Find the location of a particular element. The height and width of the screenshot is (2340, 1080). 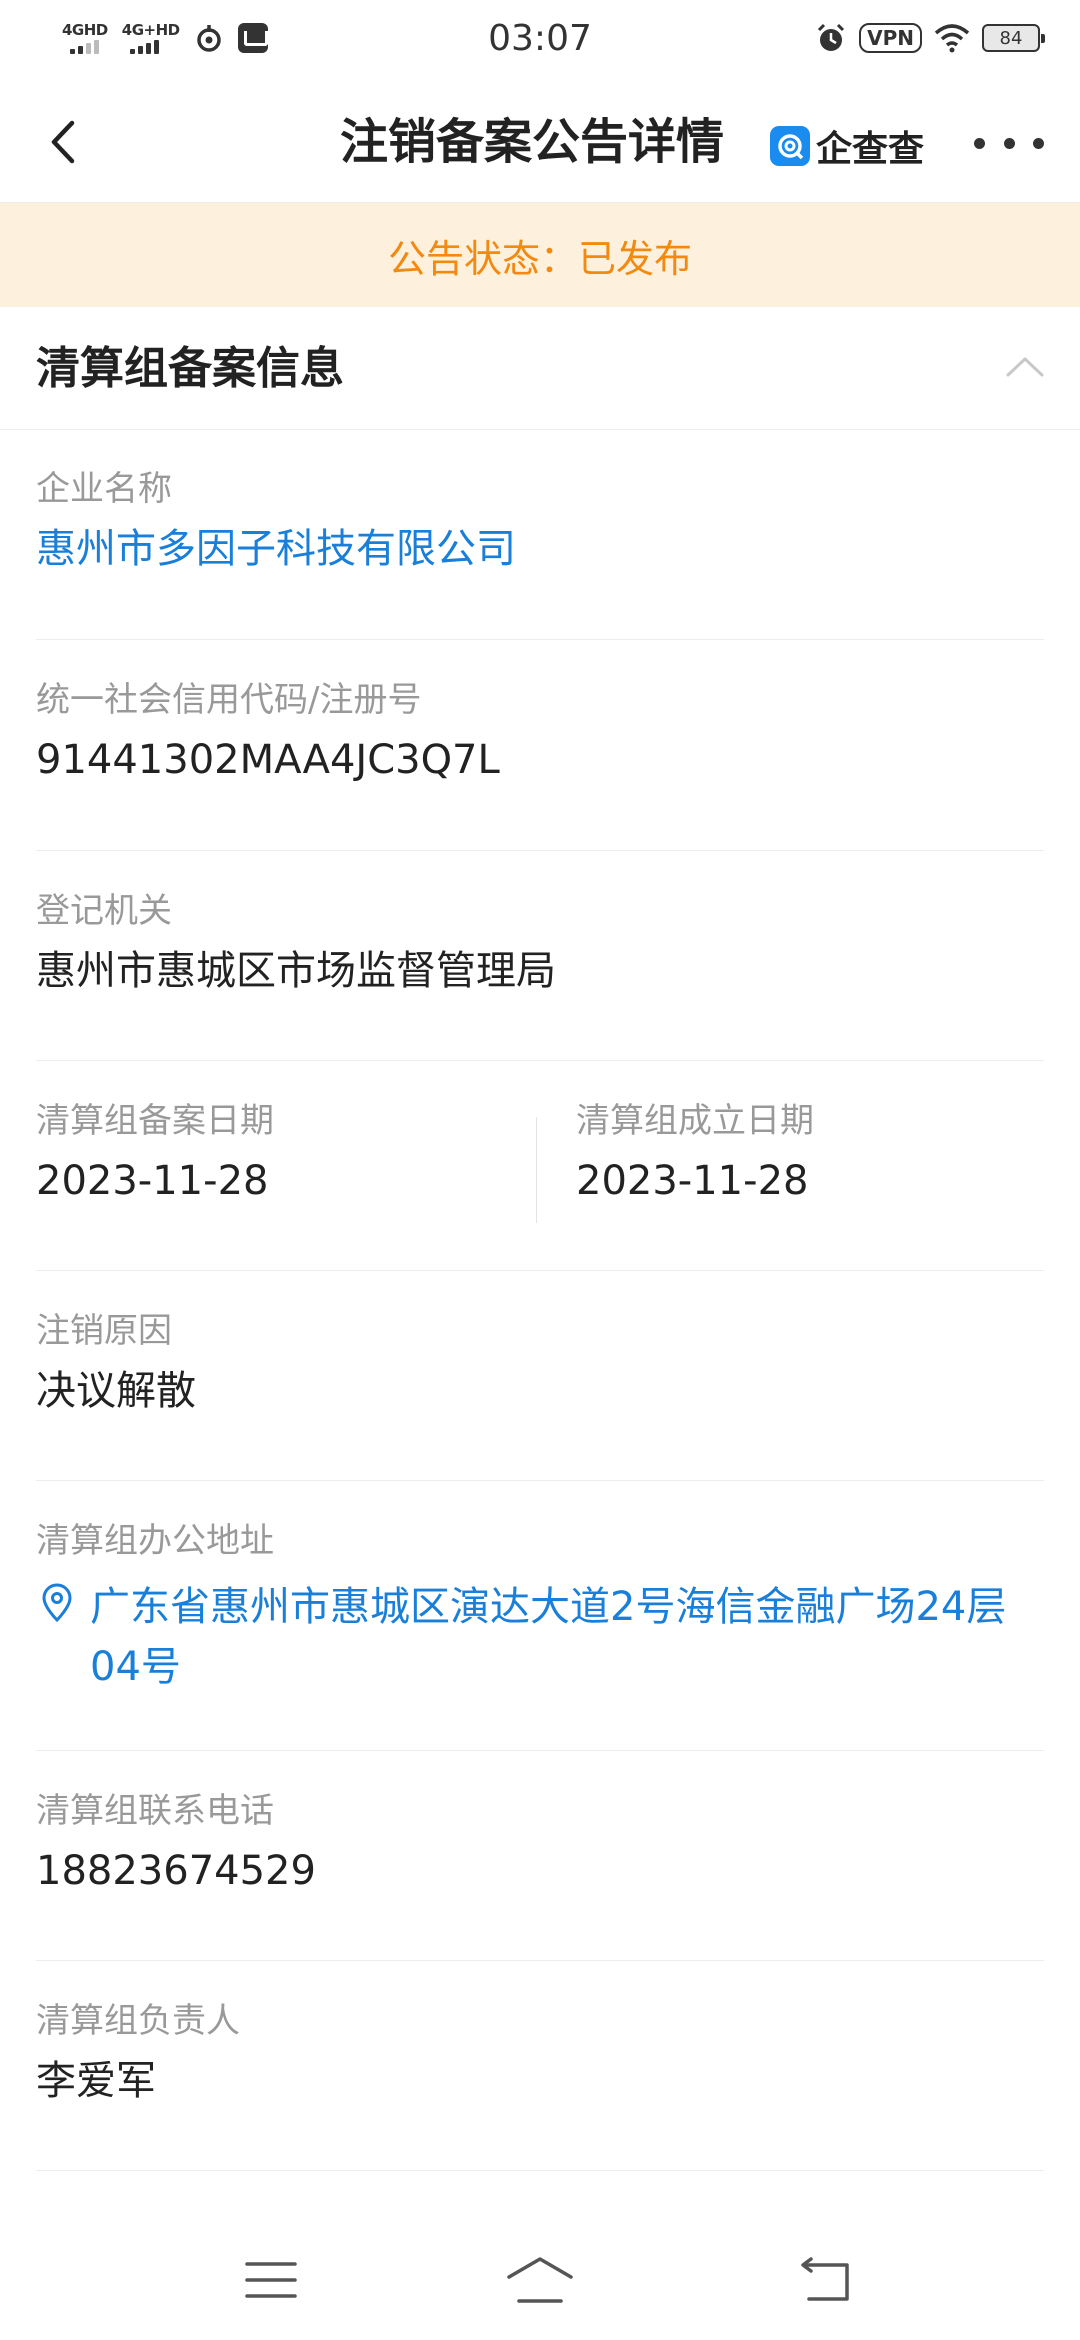

established-date-column: 清算组成立日期 2023-11-28 is located at coordinates (810, 1165).